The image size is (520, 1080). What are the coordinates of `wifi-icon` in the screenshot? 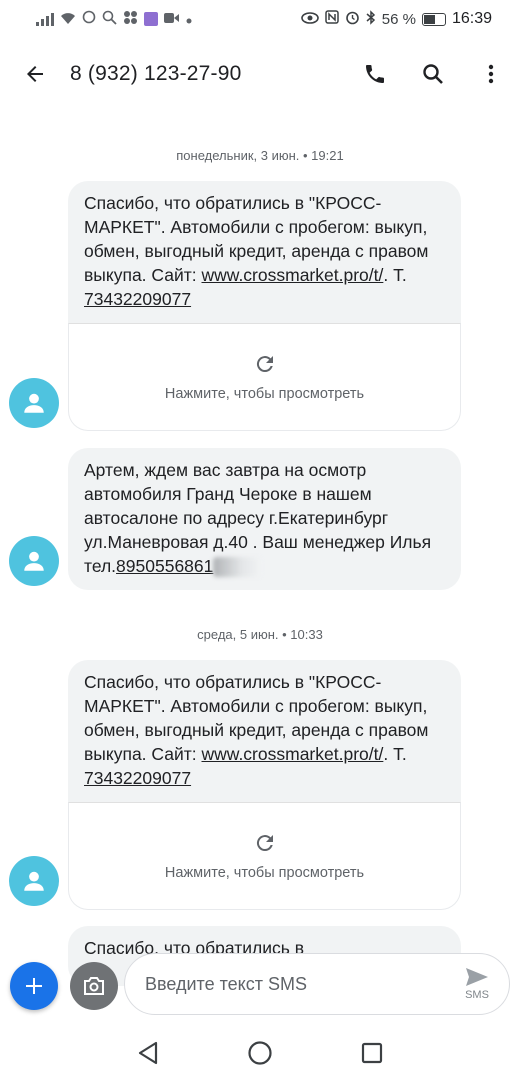 It's located at (68, 19).